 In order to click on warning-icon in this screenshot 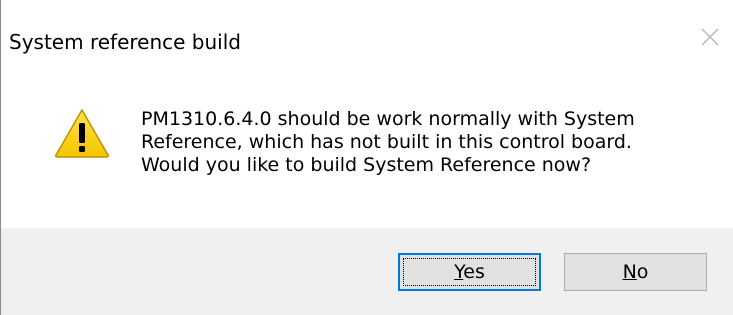, I will do `click(82, 133)`.